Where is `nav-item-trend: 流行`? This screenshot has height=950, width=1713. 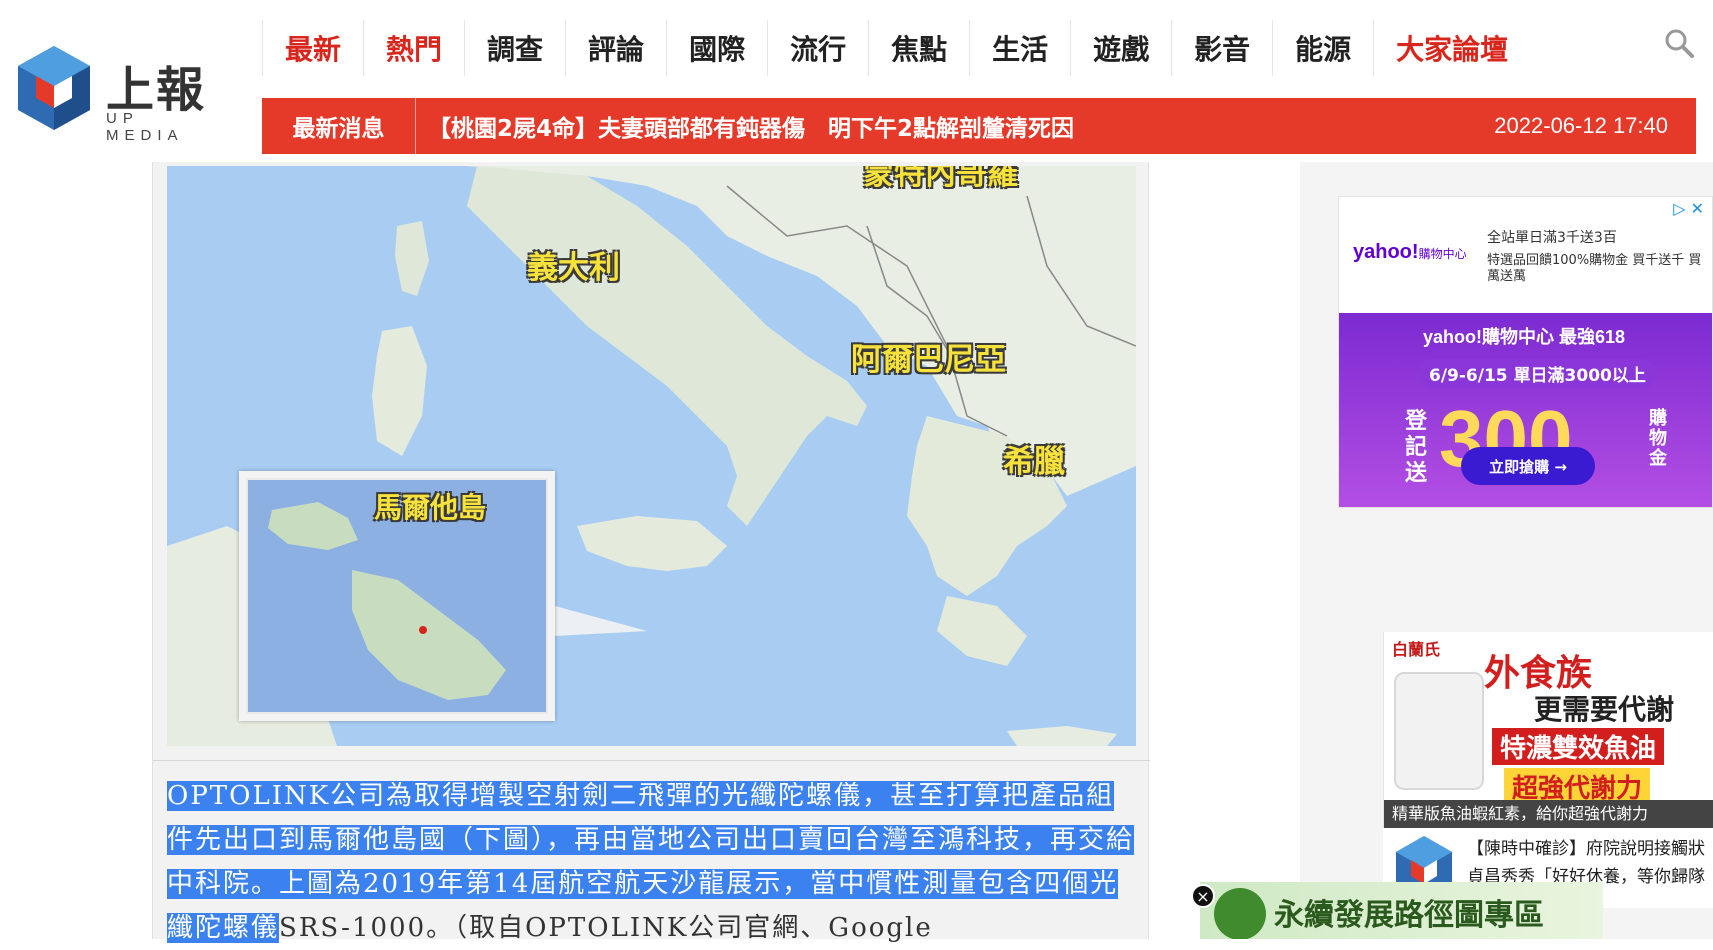 nav-item-trend: 流行 is located at coordinates (817, 48).